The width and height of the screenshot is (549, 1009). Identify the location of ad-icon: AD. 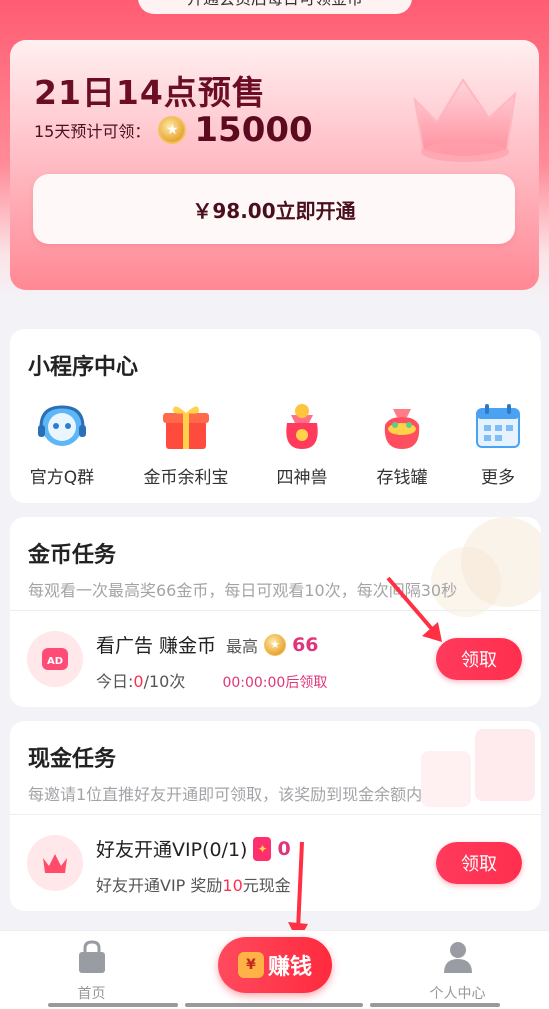
(55, 659).